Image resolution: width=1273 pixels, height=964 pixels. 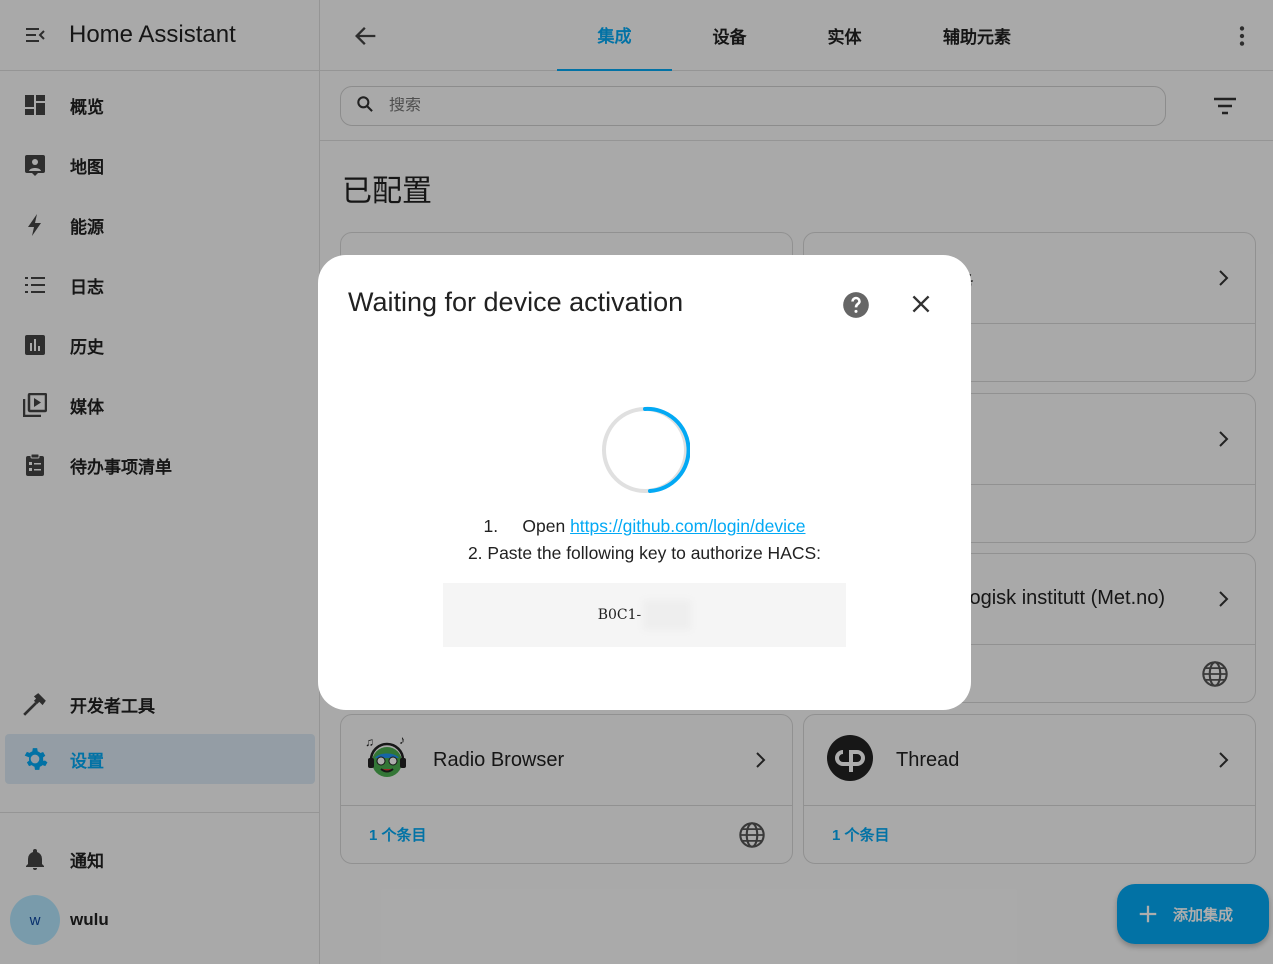 What do you see at coordinates (645, 450) in the screenshot?
I see `loading-spinner` at bounding box center [645, 450].